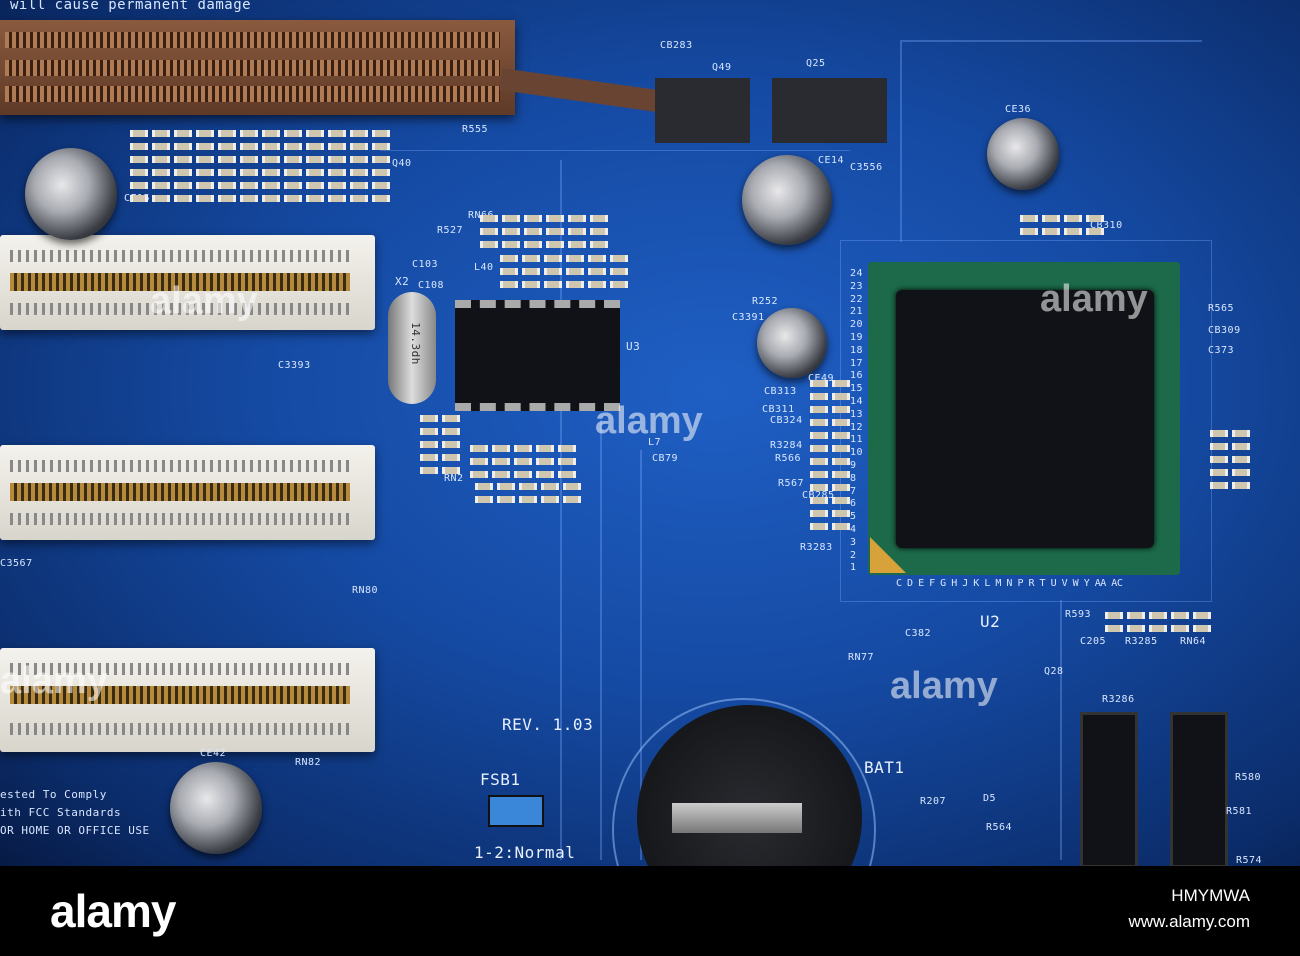  What do you see at coordinates (857, 337) in the screenshot?
I see `bga-row-label: 19` at bounding box center [857, 337].